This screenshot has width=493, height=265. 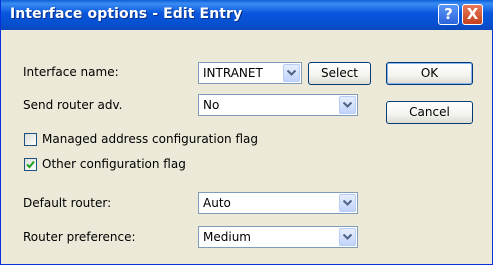 What do you see at coordinates (71, 72) in the screenshot?
I see `interface-name-label: Interface name:` at bounding box center [71, 72].